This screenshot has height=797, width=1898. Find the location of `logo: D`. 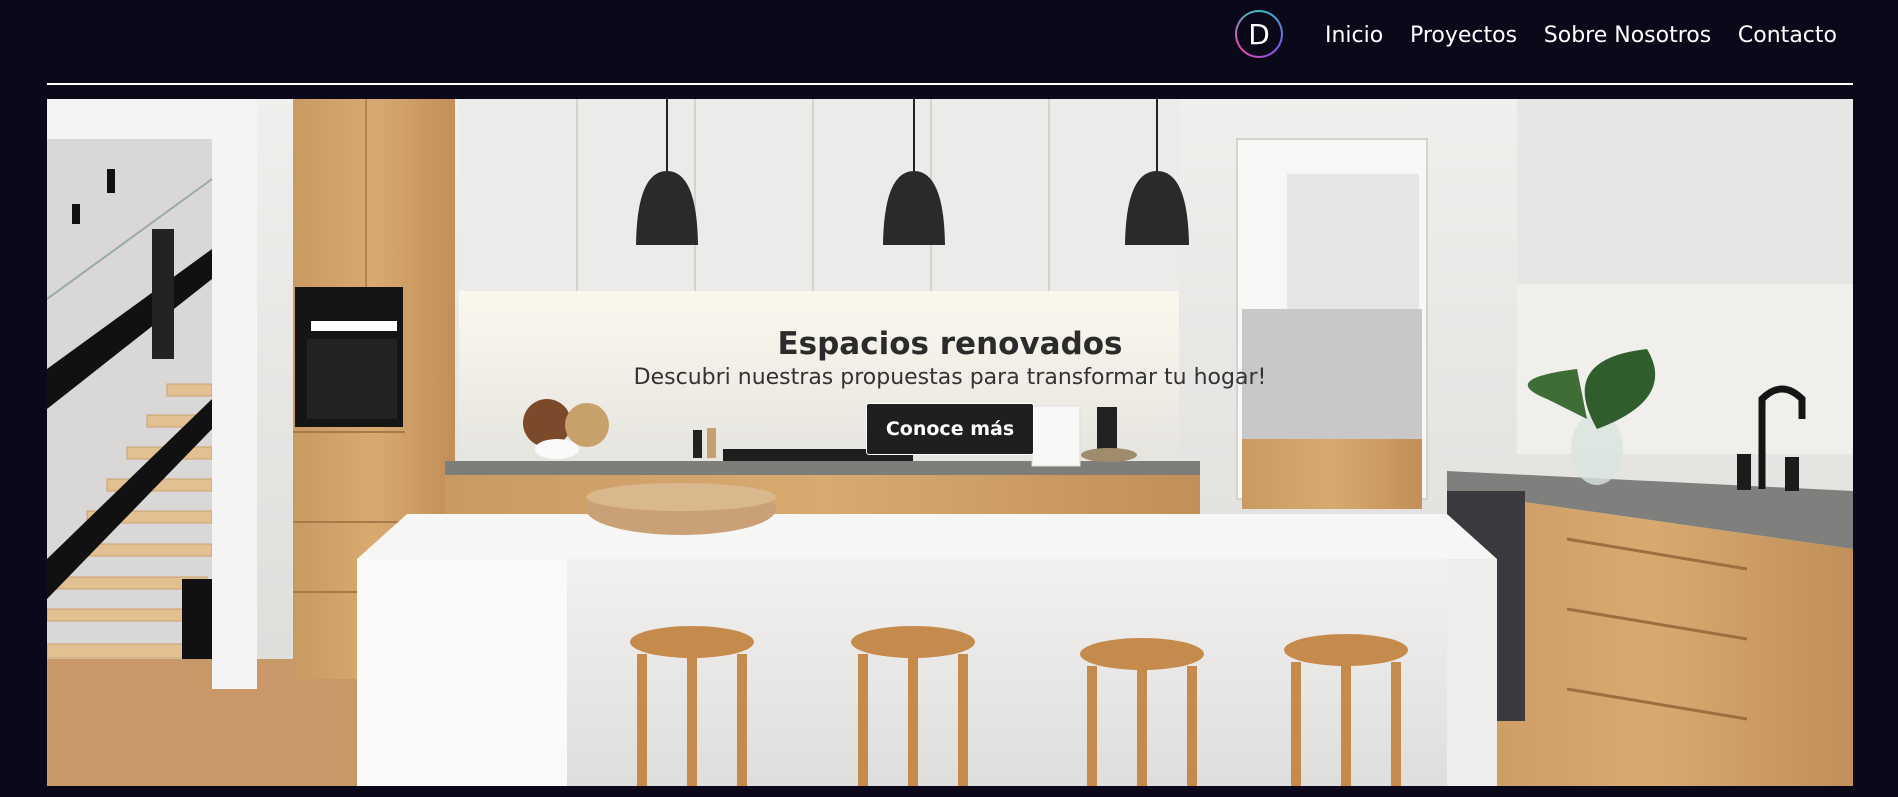

logo: D is located at coordinates (1259, 34).